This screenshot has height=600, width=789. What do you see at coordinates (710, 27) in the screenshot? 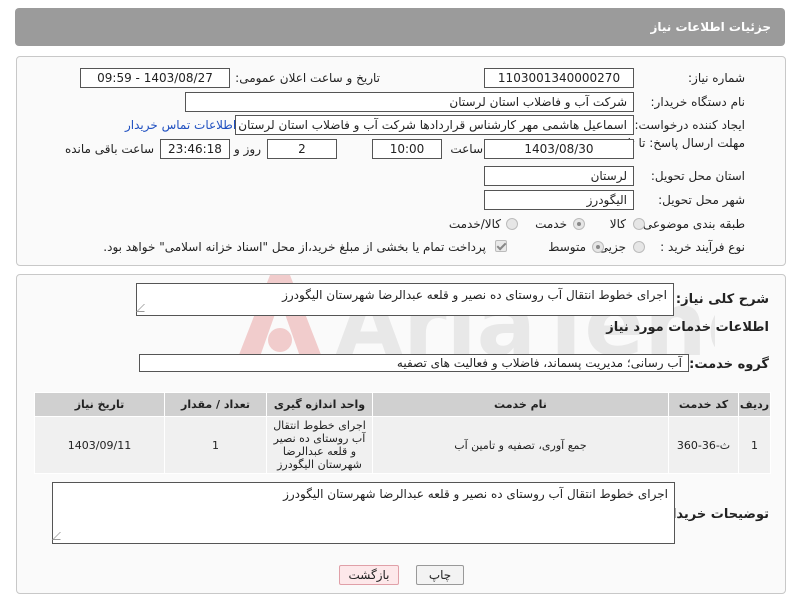
I see `page-title: جزئیات اطلاعات نیاز` at bounding box center [710, 27].